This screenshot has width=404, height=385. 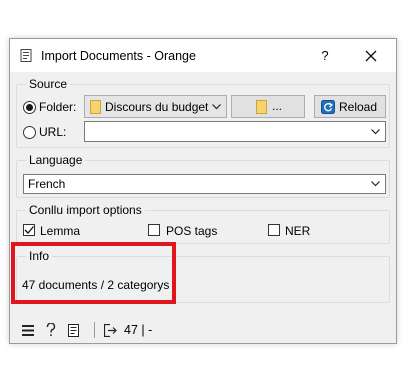 I want to click on folder-combo: Discours du budget, so click(x=155, y=106).